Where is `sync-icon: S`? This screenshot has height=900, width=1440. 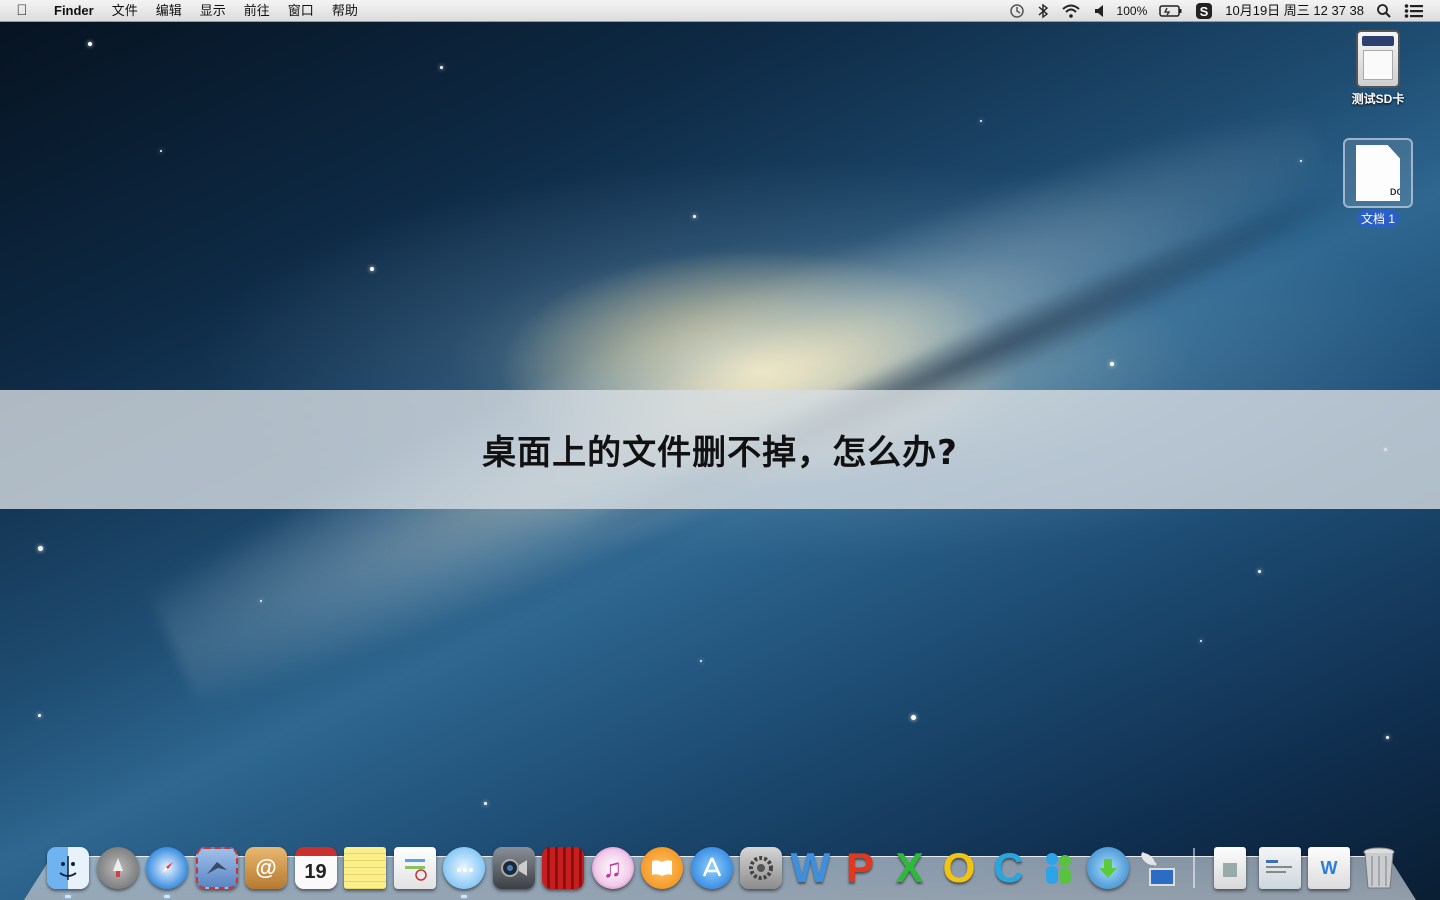 sync-icon: S is located at coordinates (1204, 11).